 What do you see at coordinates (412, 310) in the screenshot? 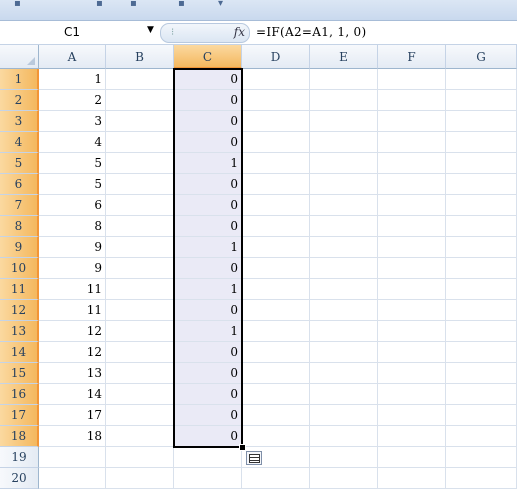
I see `cell-f12` at bounding box center [412, 310].